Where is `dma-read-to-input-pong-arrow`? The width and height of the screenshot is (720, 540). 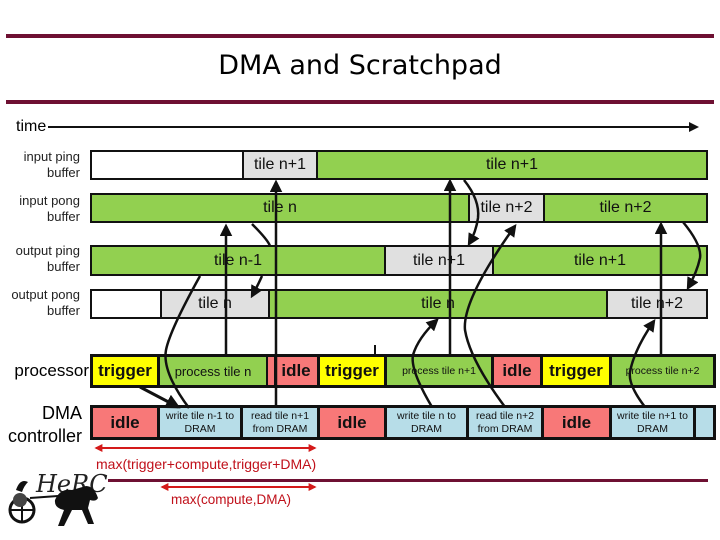
dma-read-to-input-pong-arrow is located at coordinates (490, 315).